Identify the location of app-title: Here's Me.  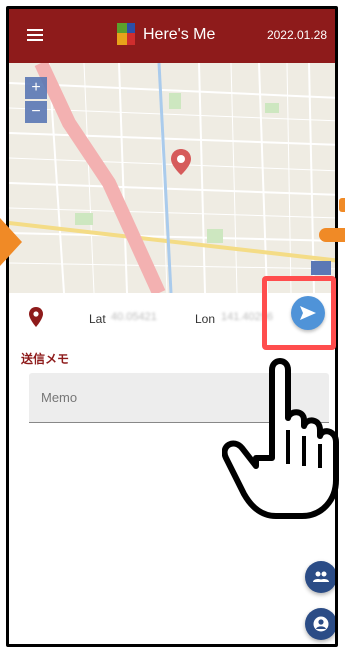
(179, 34).